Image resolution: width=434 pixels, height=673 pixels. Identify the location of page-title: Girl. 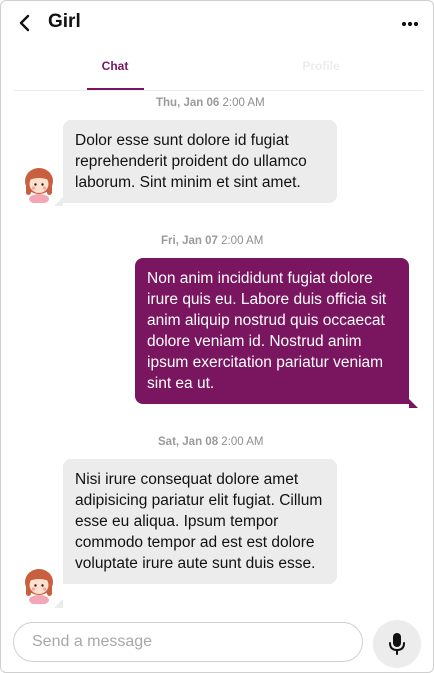
(64, 21).